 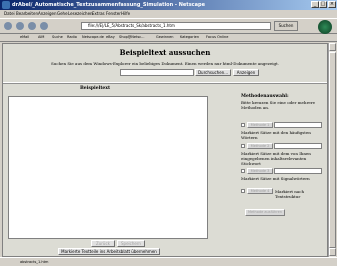 I want to click on show-button: Anzeigen, so click(x=246, y=72).